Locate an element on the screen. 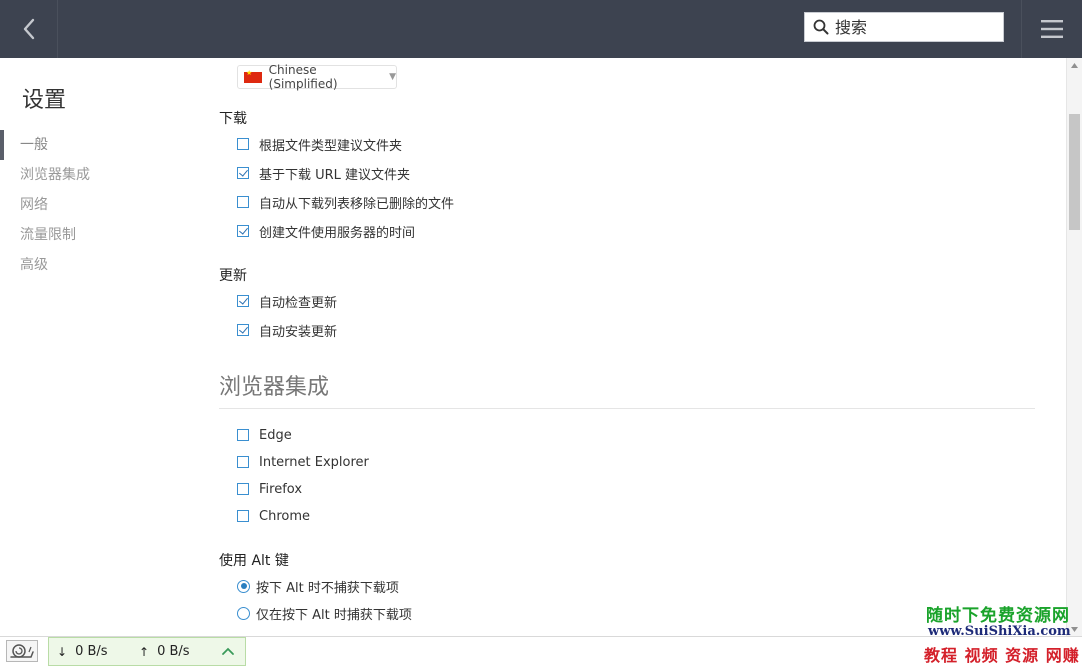  option-label: Chrome is located at coordinates (284, 516).